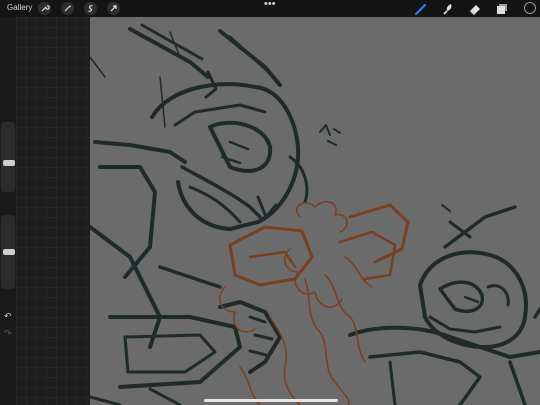  What do you see at coordinates (8, 316) in the screenshot?
I see `undo-icon: ↶` at bounding box center [8, 316].